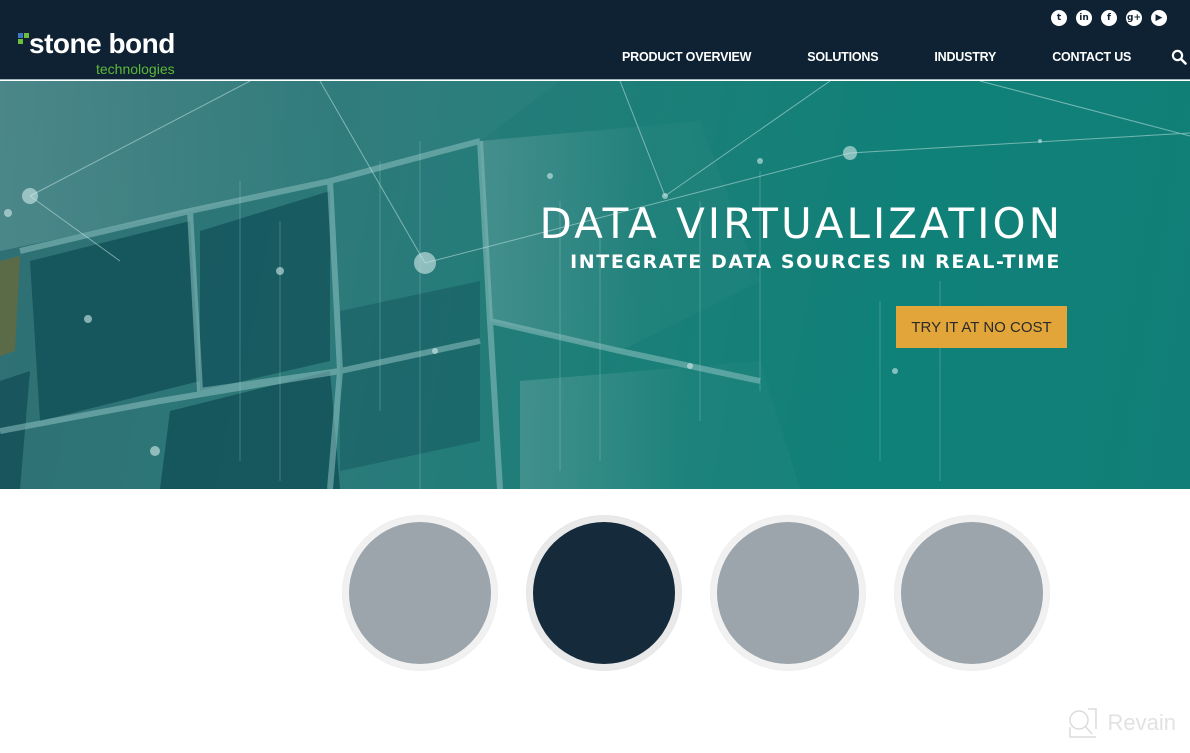 The height and width of the screenshot is (753, 1190). Describe the element at coordinates (981, 327) in the screenshot. I see `try-it-at-no-cost-button: TRY IT AT NO COST` at that location.